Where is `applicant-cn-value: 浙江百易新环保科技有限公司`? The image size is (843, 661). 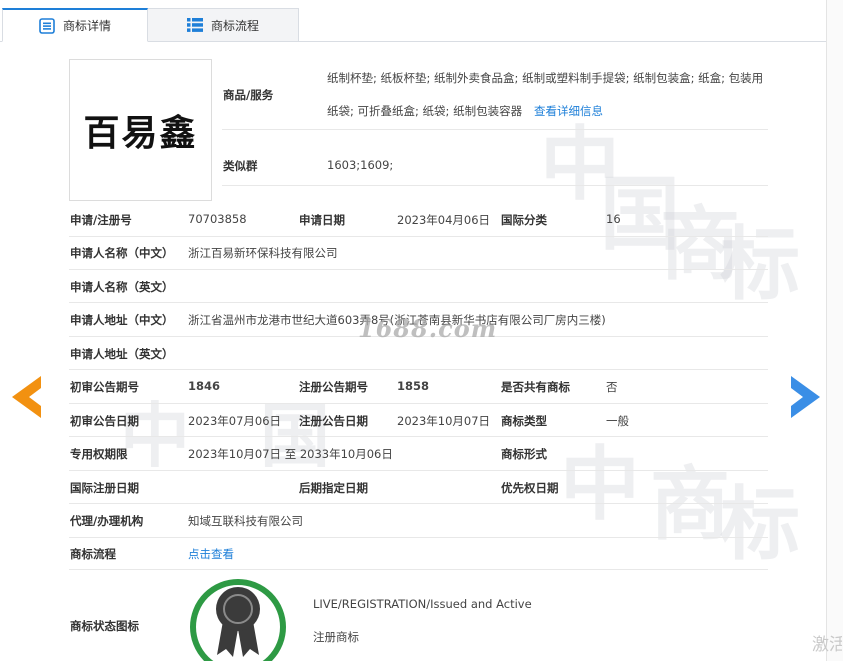 applicant-cn-value: 浙江百易新环保科技有限公司 is located at coordinates (263, 253).